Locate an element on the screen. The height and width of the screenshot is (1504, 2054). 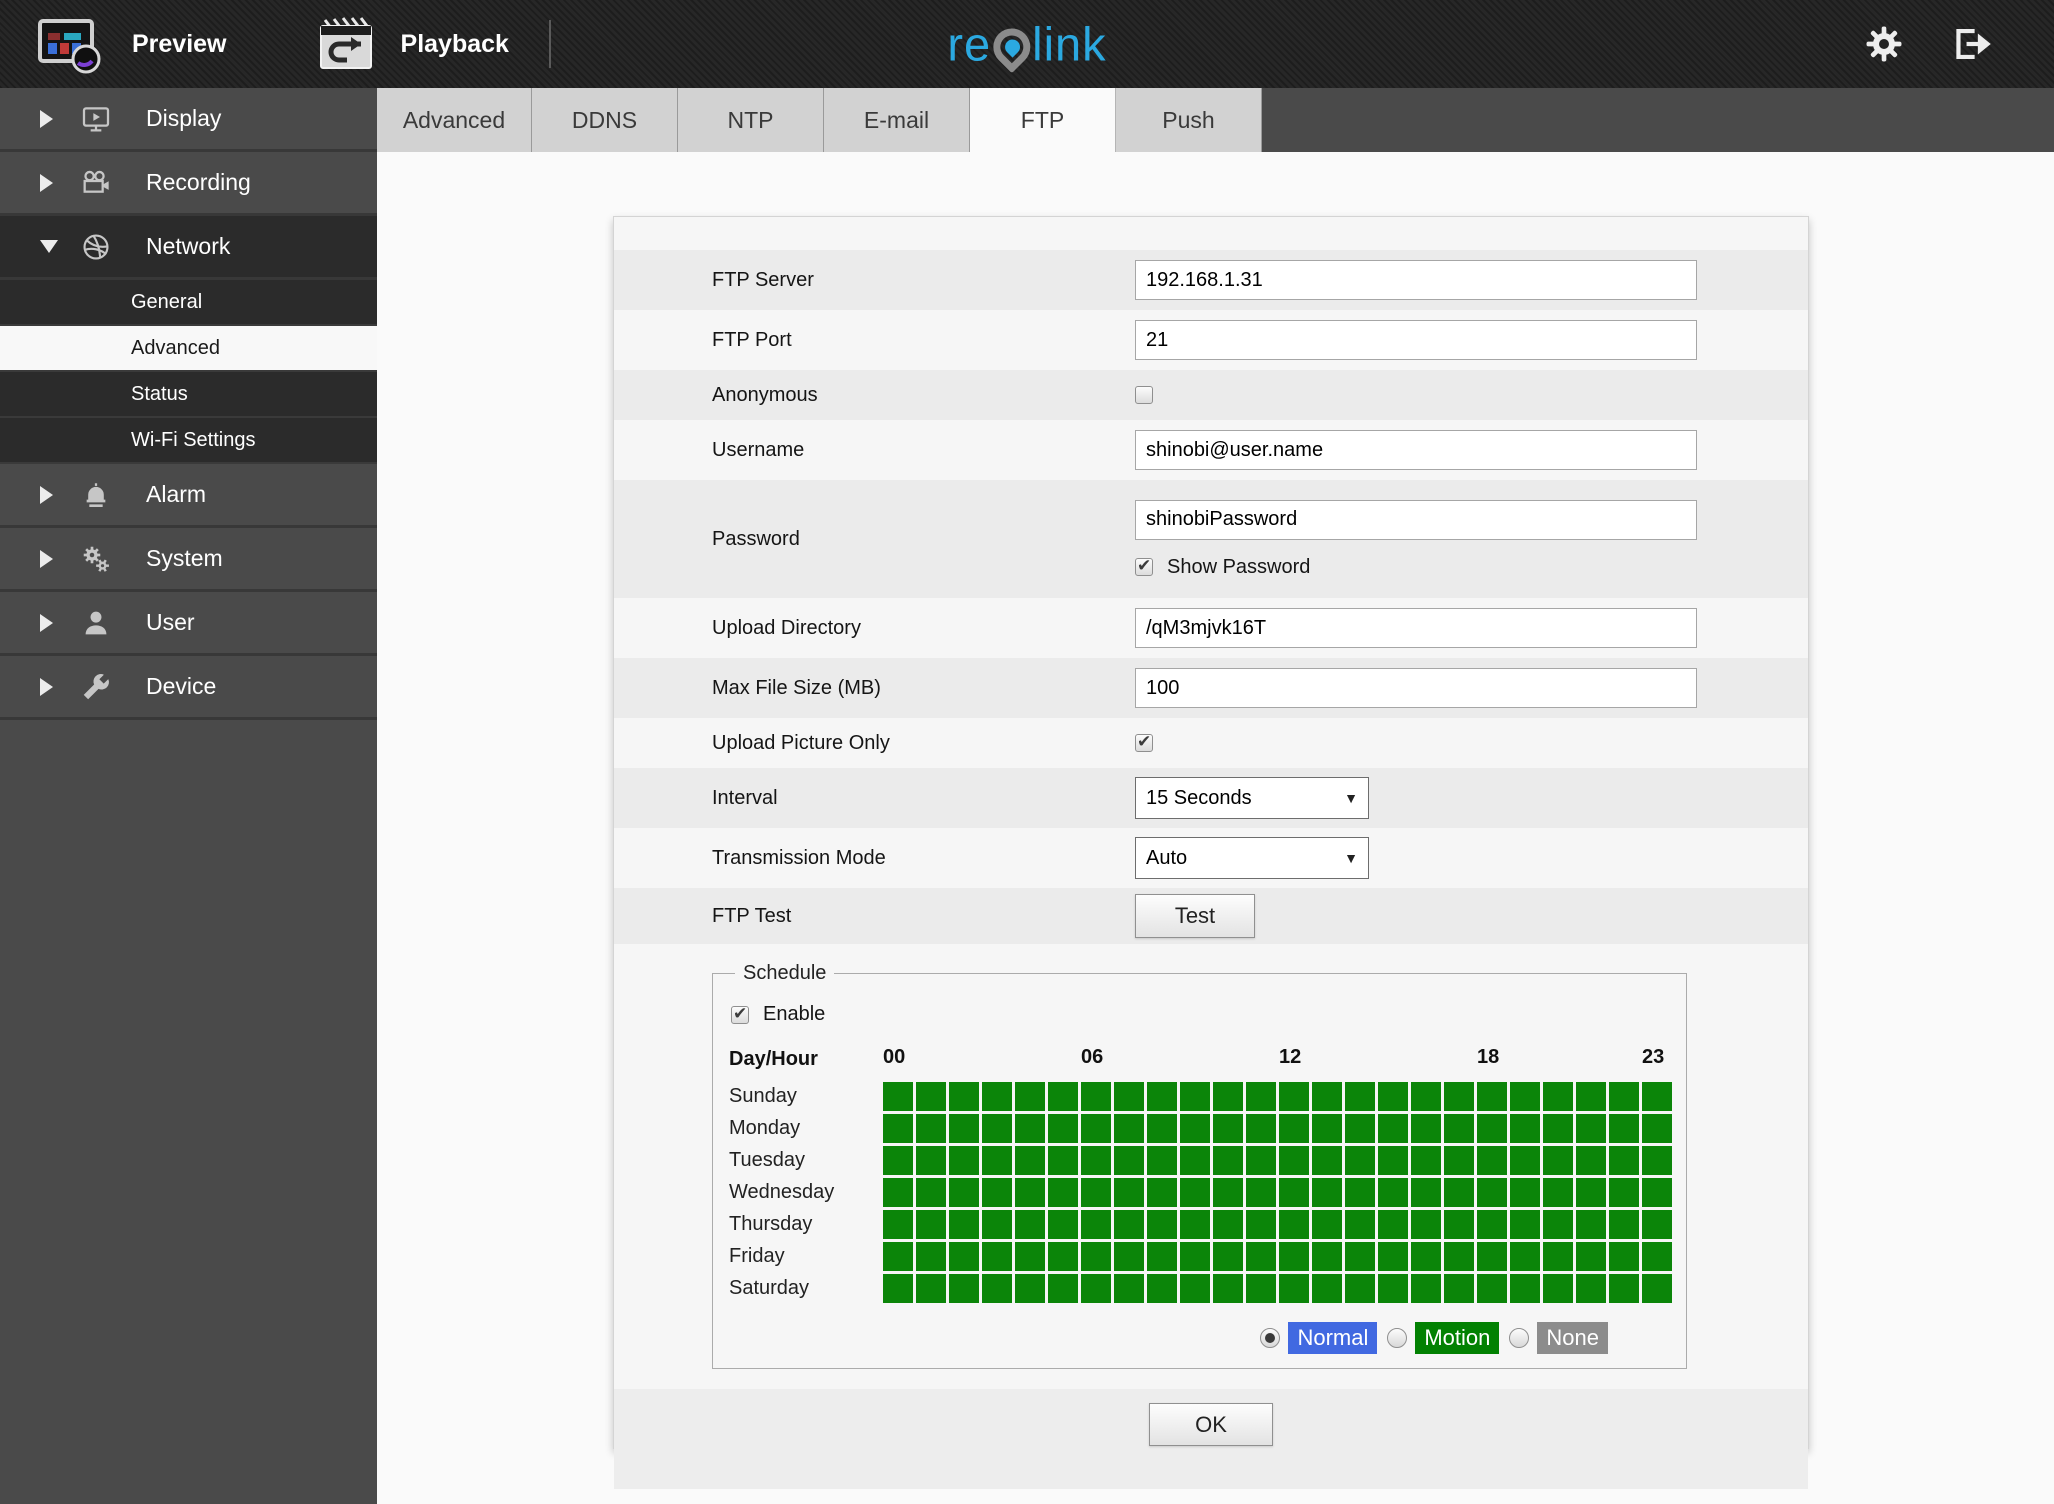
mode-radio-motion is located at coordinates (1397, 1338).